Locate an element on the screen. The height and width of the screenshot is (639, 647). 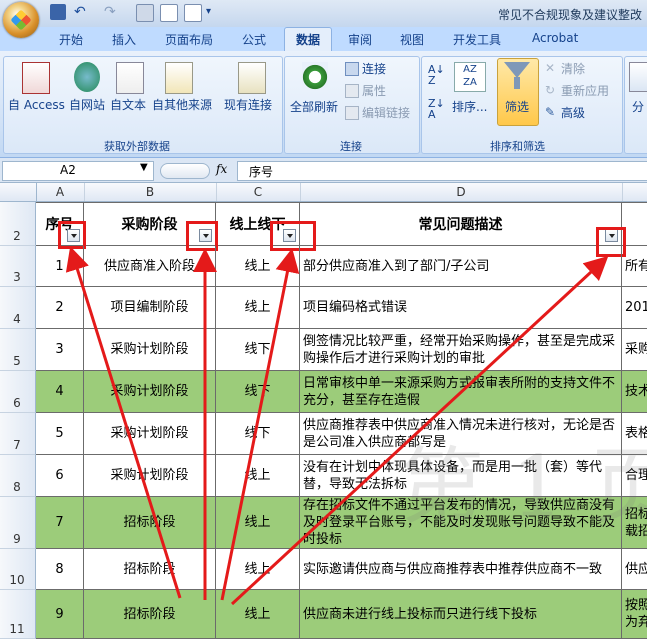
arrow-to-no-filter is located at coordinates (123, 422).